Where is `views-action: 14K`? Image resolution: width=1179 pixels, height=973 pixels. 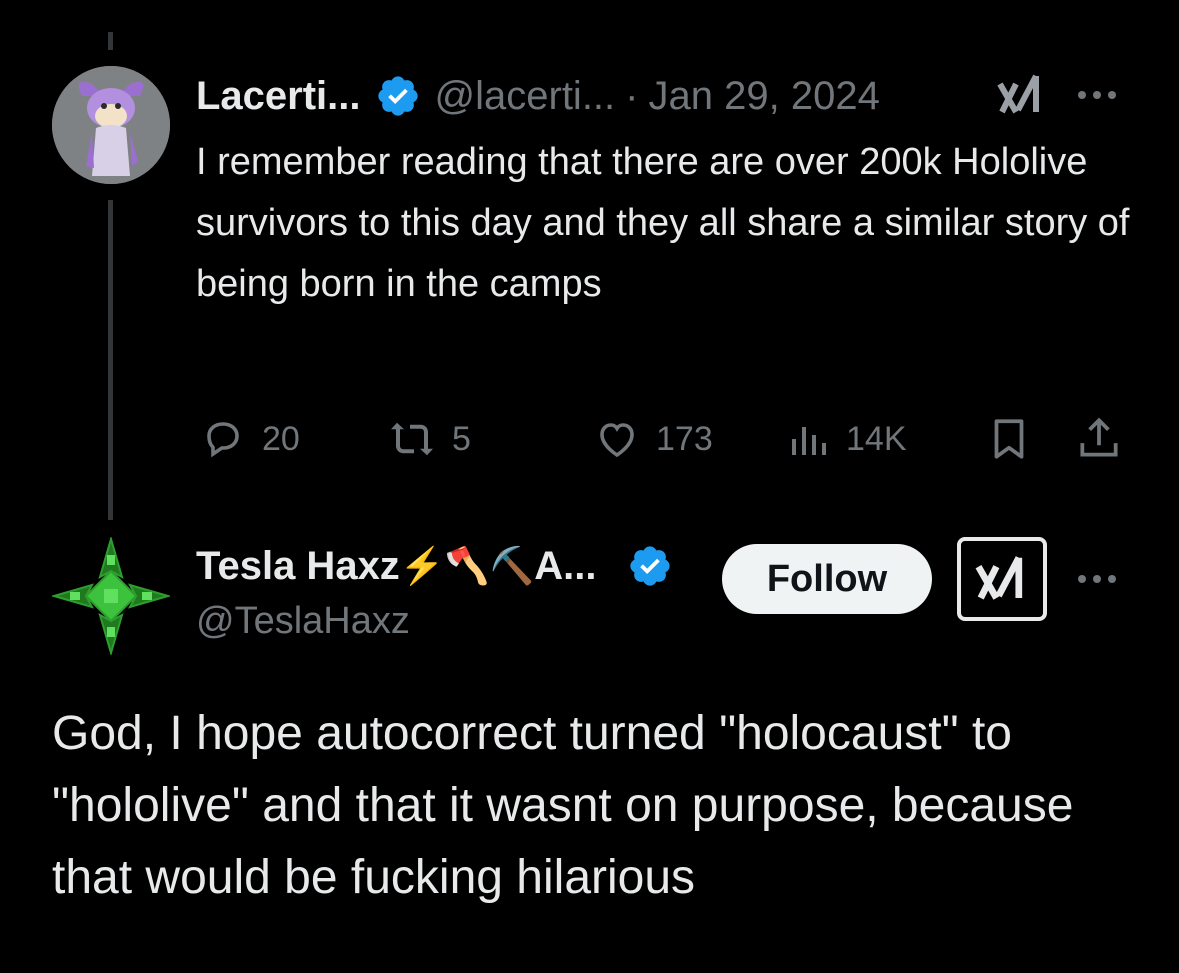 views-action: 14K is located at coordinates (846, 439).